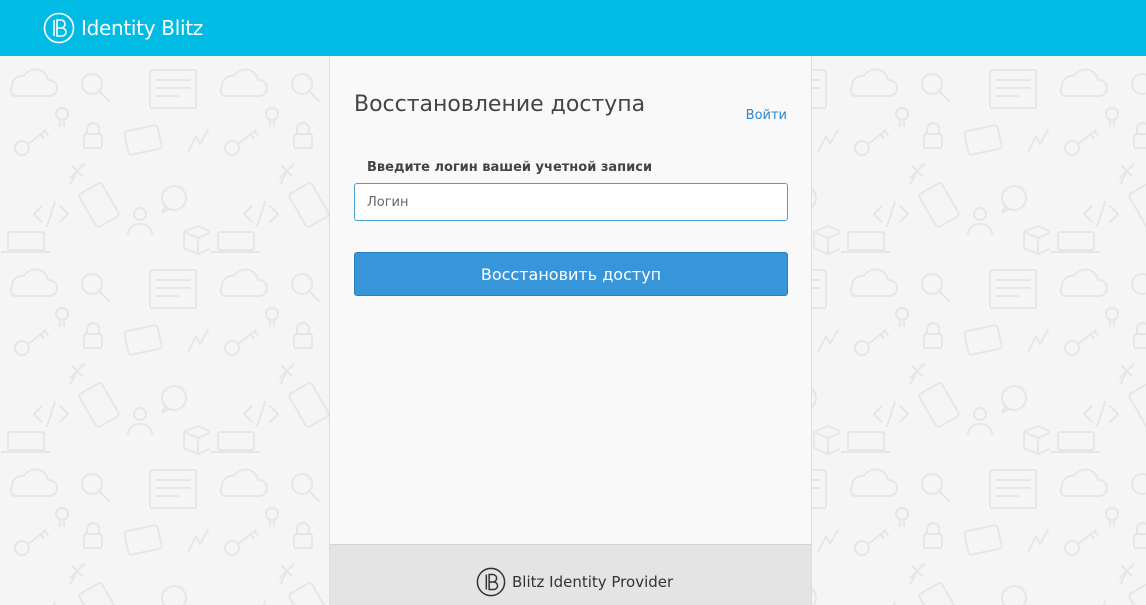  Describe the element at coordinates (571, 202) in the screenshot. I see `login-input` at that location.